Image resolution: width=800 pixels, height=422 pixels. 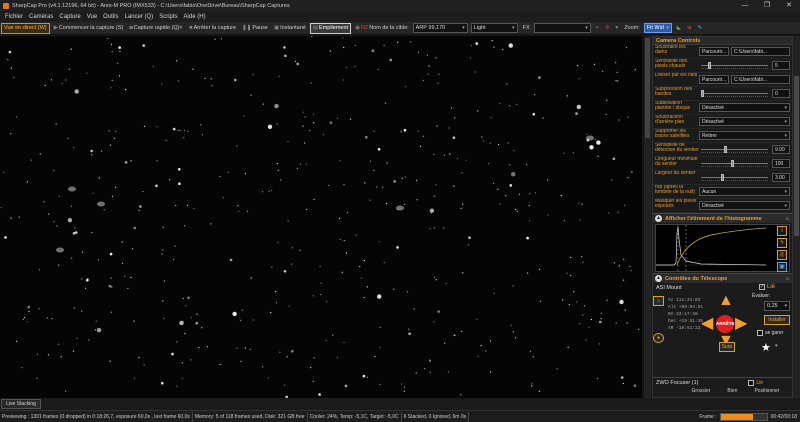 What do you see at coordinates (770, 333) in the screenshot?
I see `park-checkbox: se garer` at bounding box center [770, 333].